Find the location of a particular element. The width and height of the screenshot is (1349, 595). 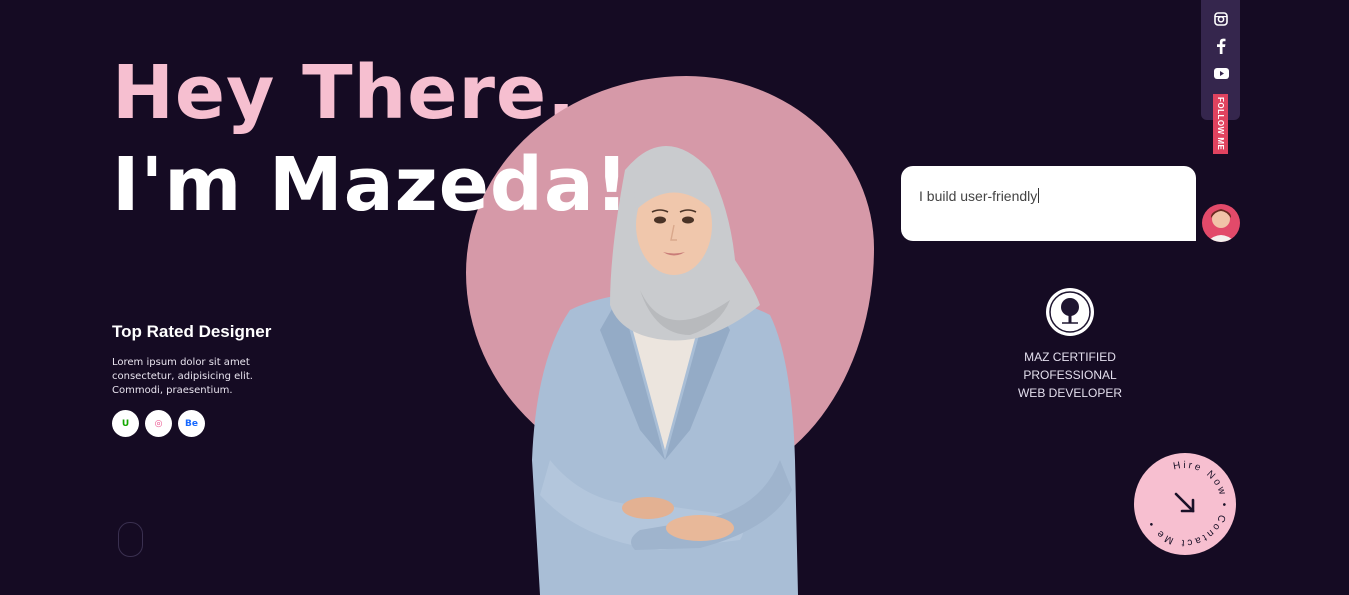

scroll-indicator-icon is located at coordinates (130, 539).